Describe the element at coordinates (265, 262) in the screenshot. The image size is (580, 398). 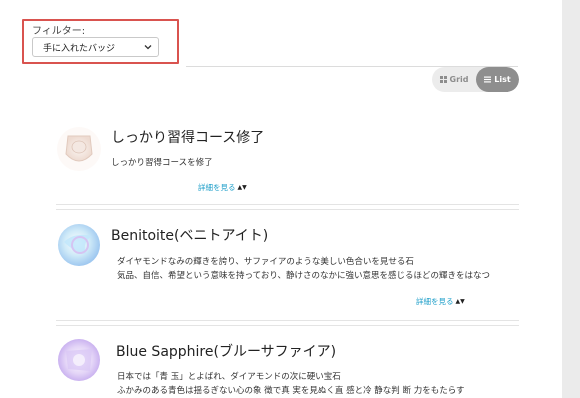
I see `badge-description: ダイヤモンドなみの輝きを誇り、サファイアのような美しい色合いを見せる石` at that location.